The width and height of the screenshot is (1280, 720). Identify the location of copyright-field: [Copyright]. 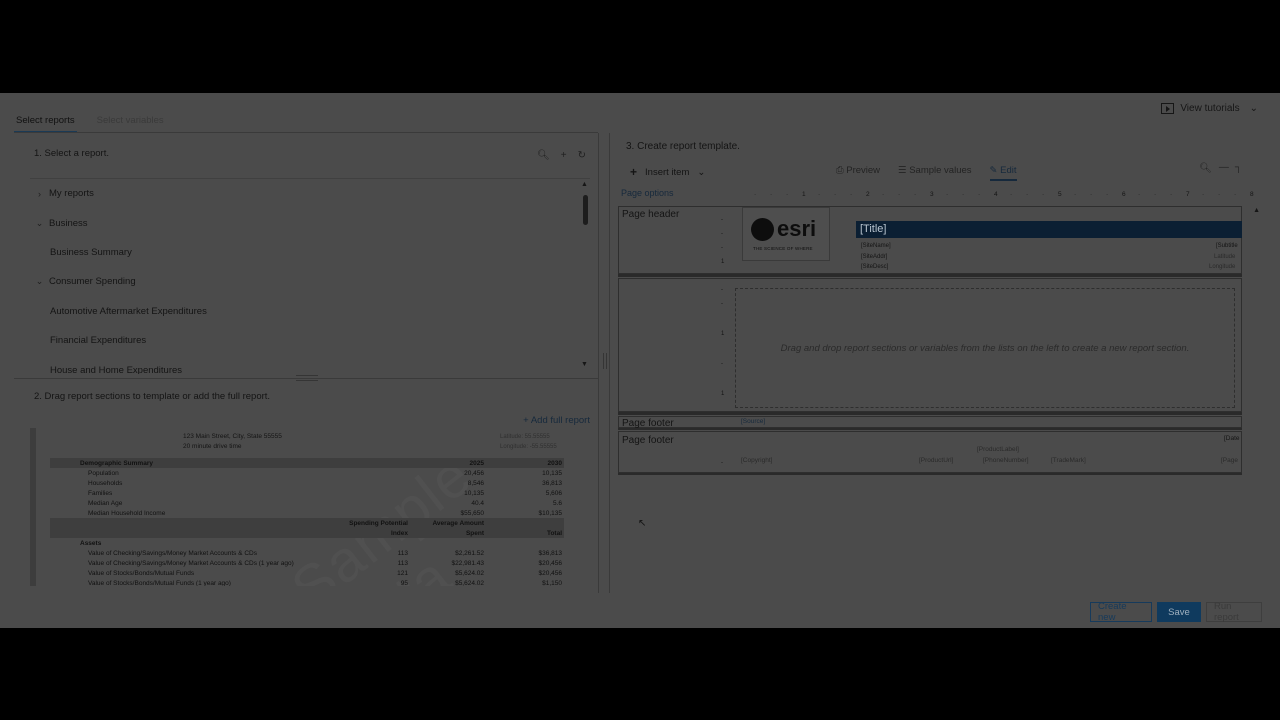
(756, 460).